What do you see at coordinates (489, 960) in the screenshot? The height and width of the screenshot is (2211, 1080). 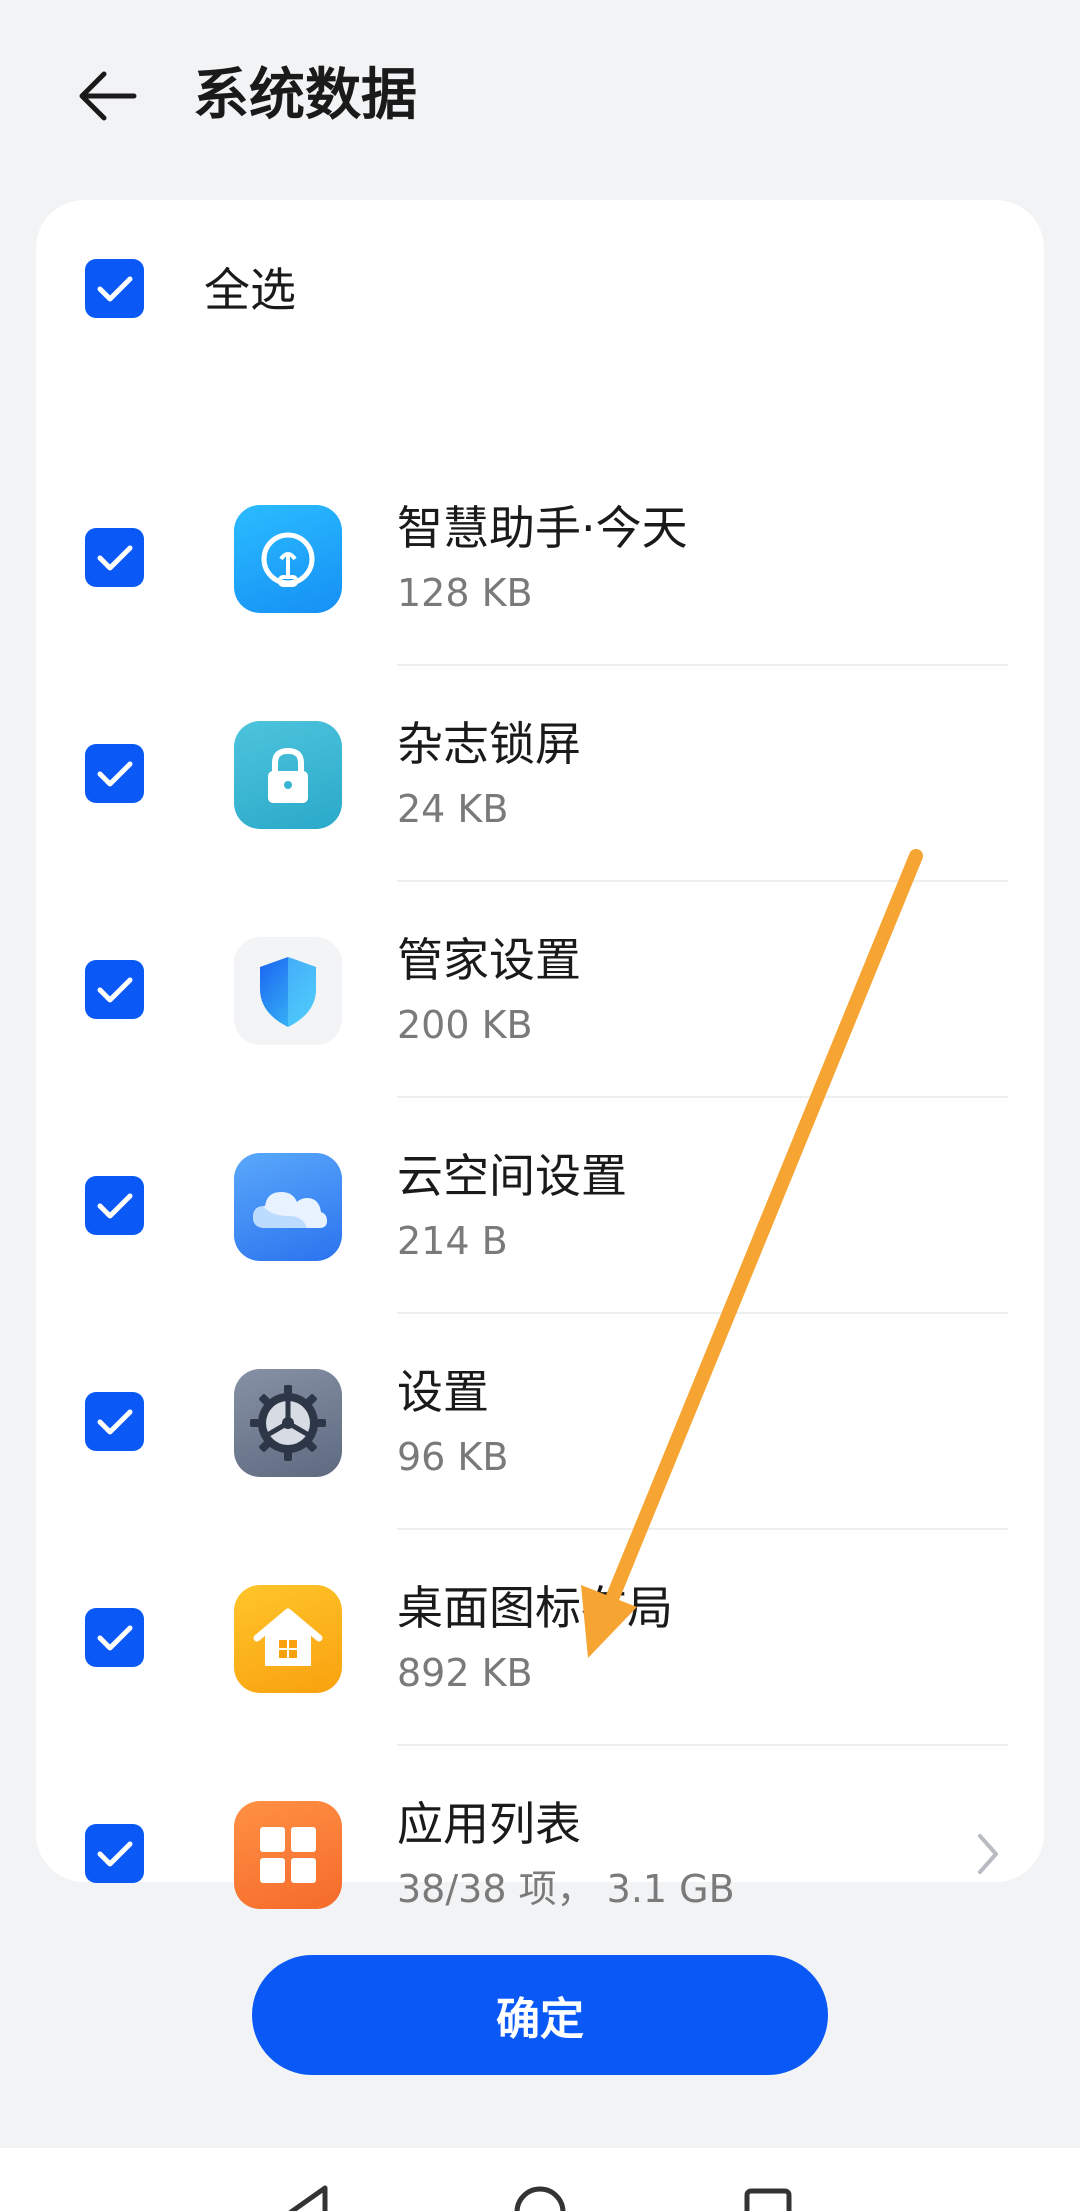 I see `item-name: 管家设置` at bounding box center [489, 960].